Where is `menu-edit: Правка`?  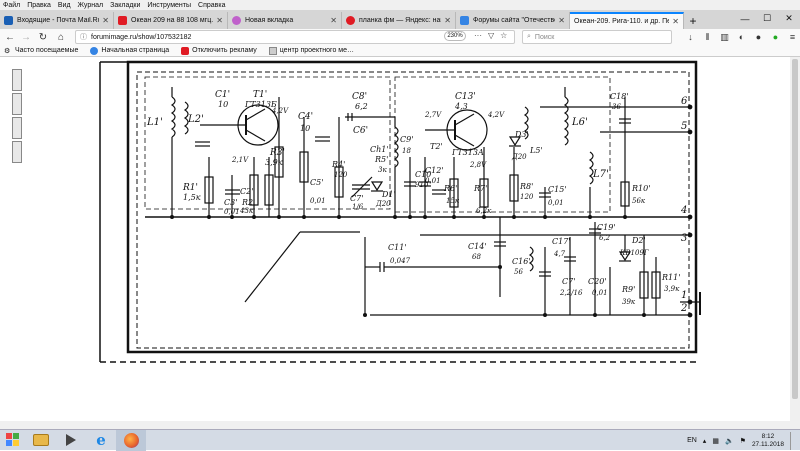
menu-edit: Правка is located at coordinates (39, 5).